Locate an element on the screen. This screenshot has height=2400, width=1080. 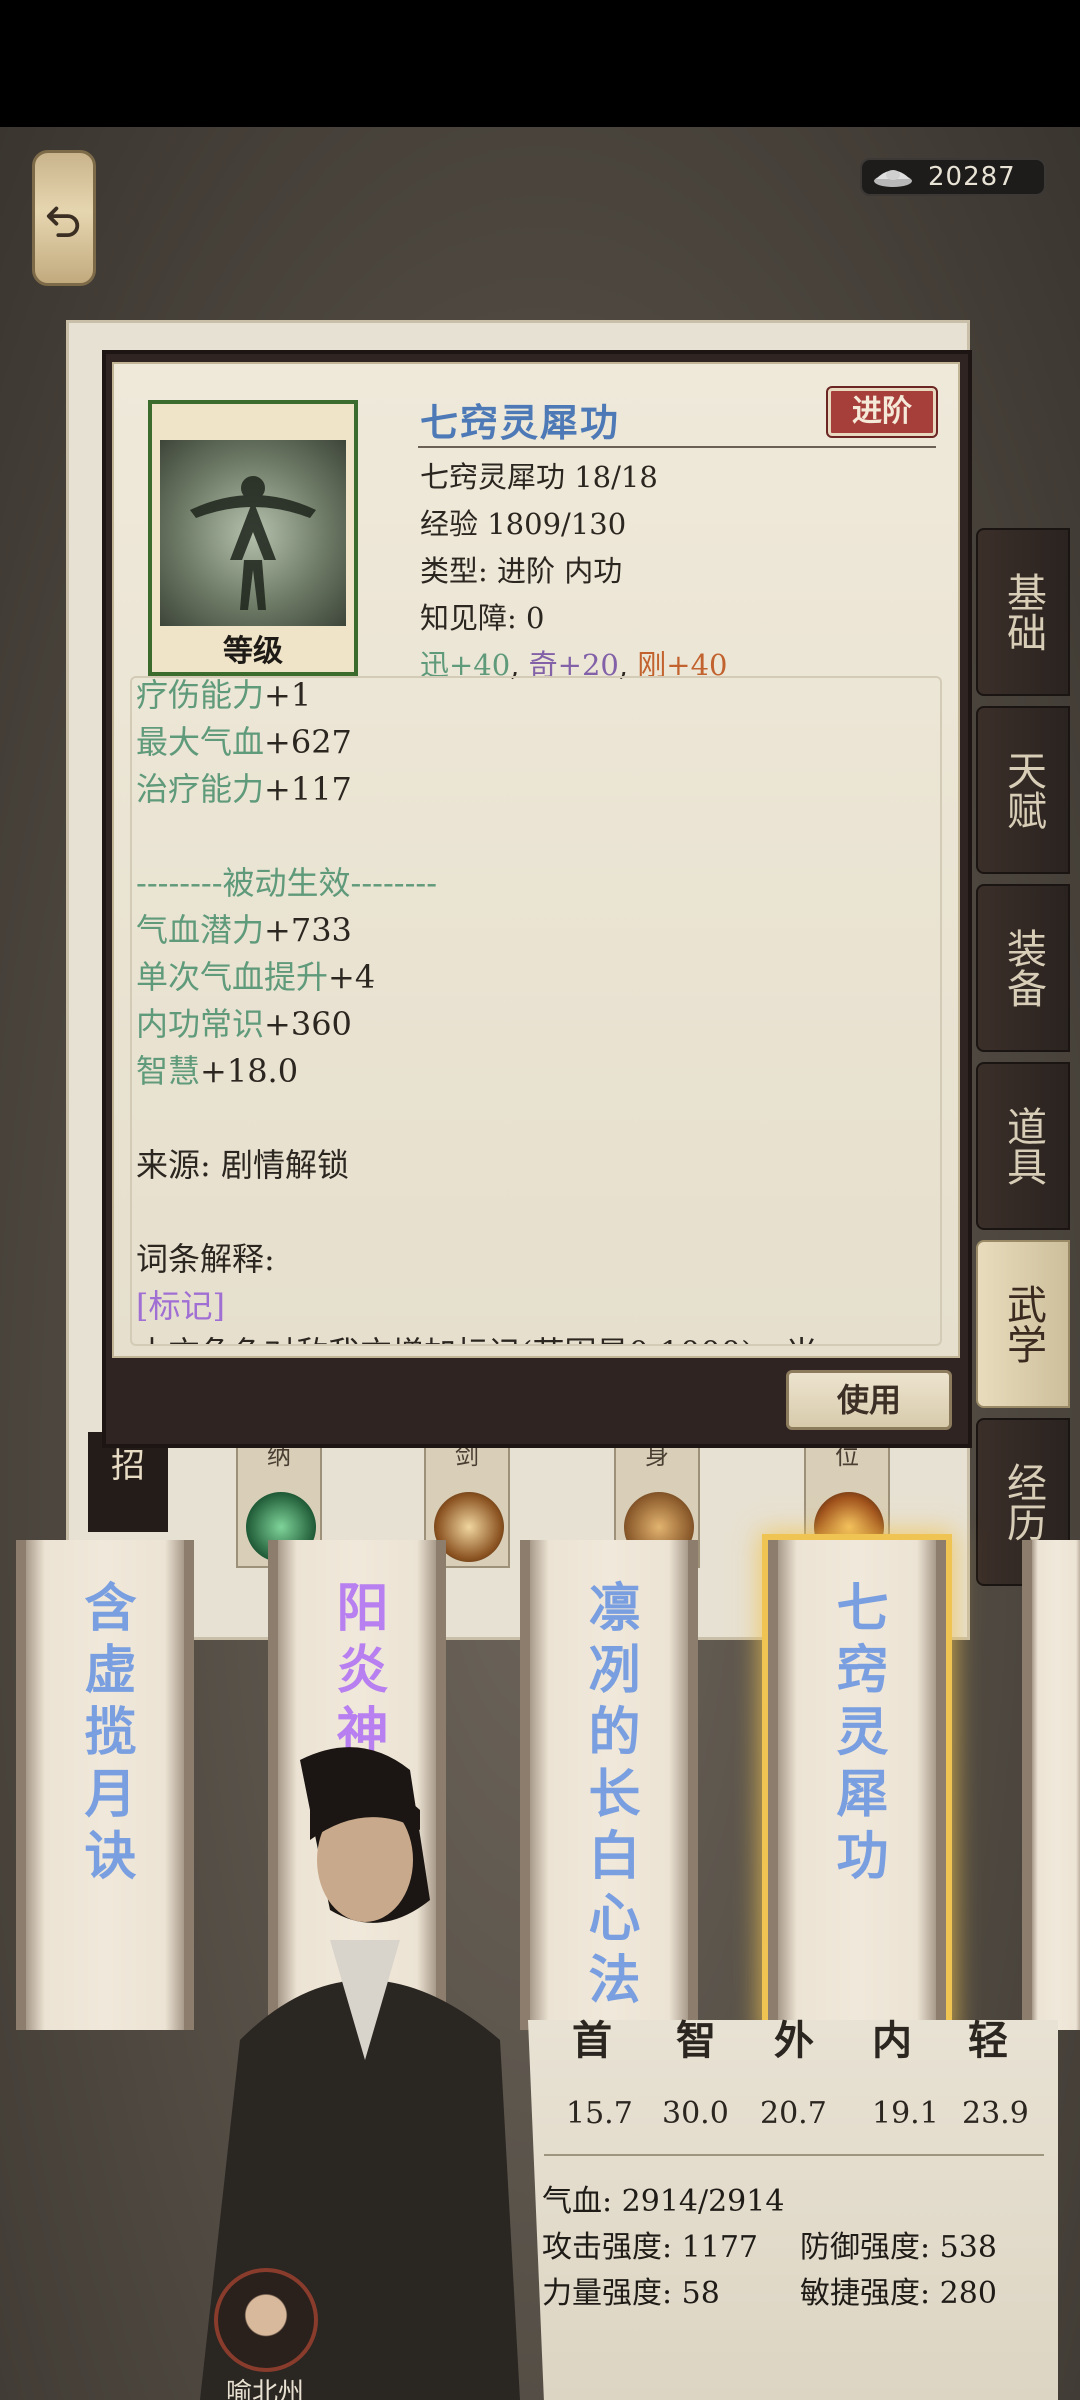
stat-value: 30.0 is located at coordinates (695, 2113).